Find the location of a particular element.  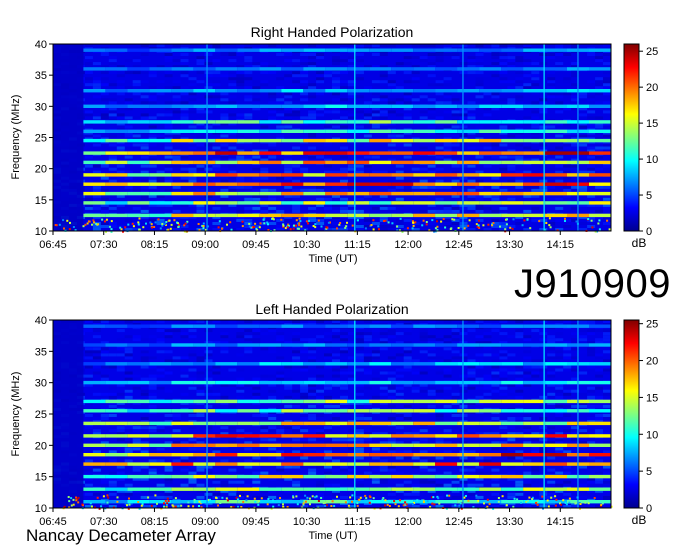

x-tick-label: 08:15 is located at coordinates (155, 245).